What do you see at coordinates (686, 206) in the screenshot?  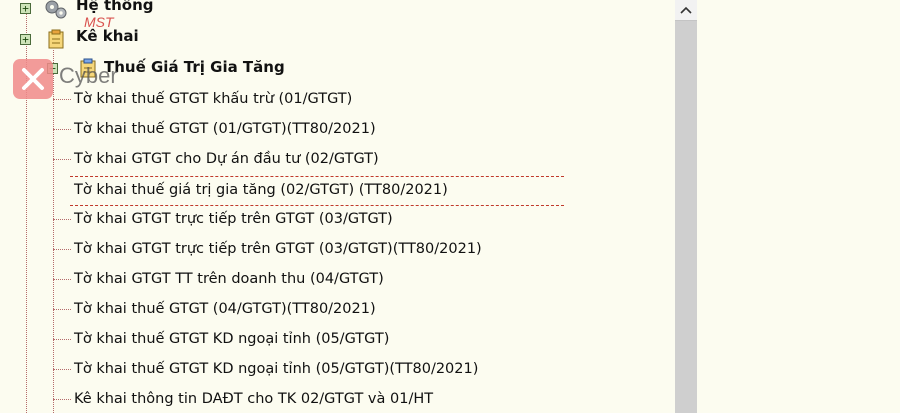 I see `vertical-scrollbar` at bounding box center [686, 206].